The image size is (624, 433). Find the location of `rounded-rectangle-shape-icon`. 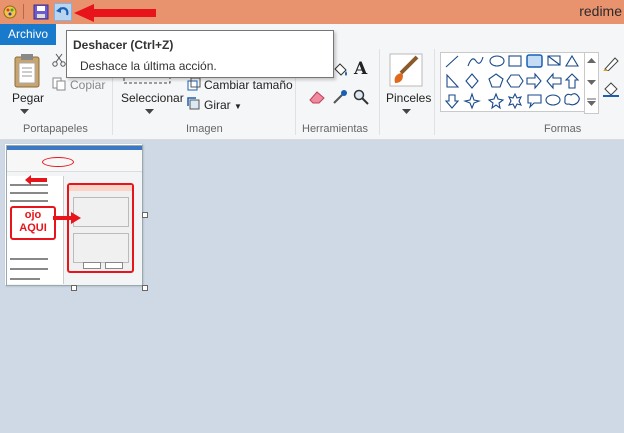

rounded-rectangle-shape-icon is located at coordinates (534, 61).